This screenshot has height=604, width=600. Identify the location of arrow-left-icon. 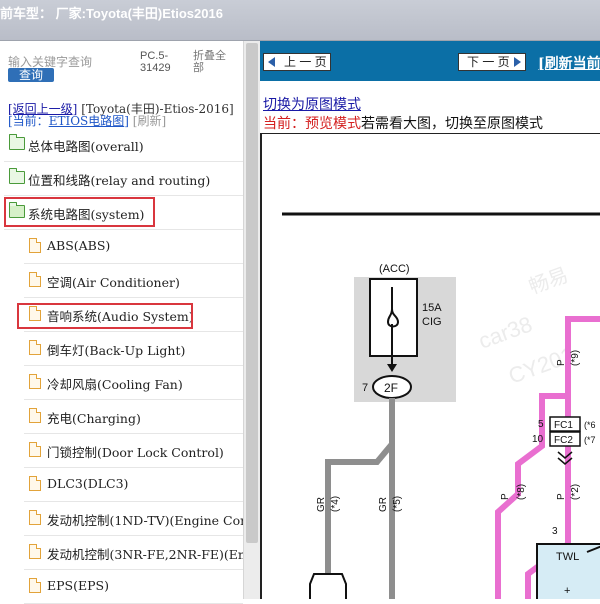
(271, 62).